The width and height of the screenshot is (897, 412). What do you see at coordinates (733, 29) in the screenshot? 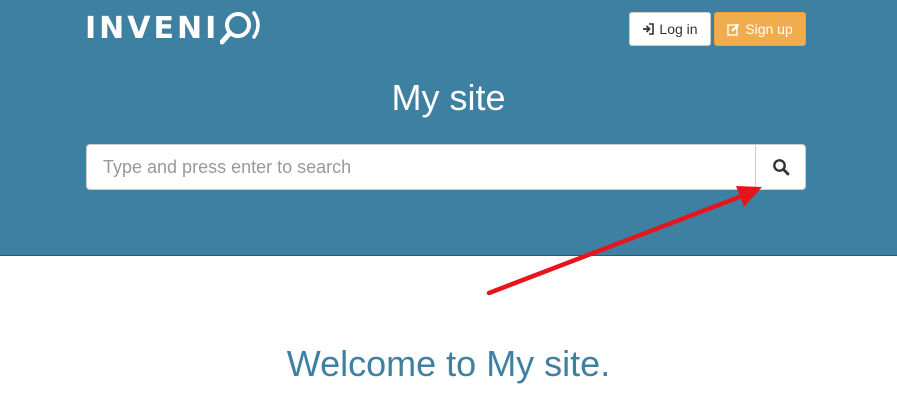
I see `edit-icon` at bounding box center [733, 29].